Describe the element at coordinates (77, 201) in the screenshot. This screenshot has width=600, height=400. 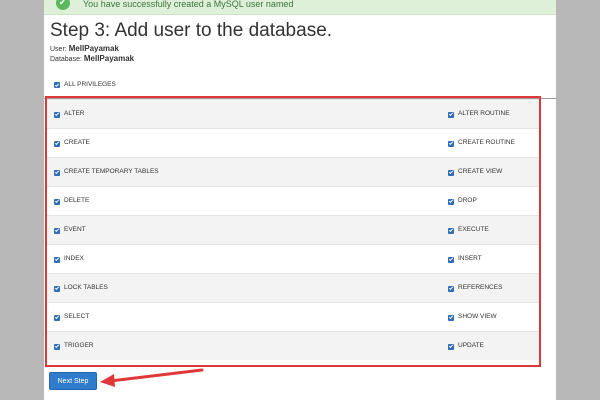
I see `privilege-label: DELETE` at that location.